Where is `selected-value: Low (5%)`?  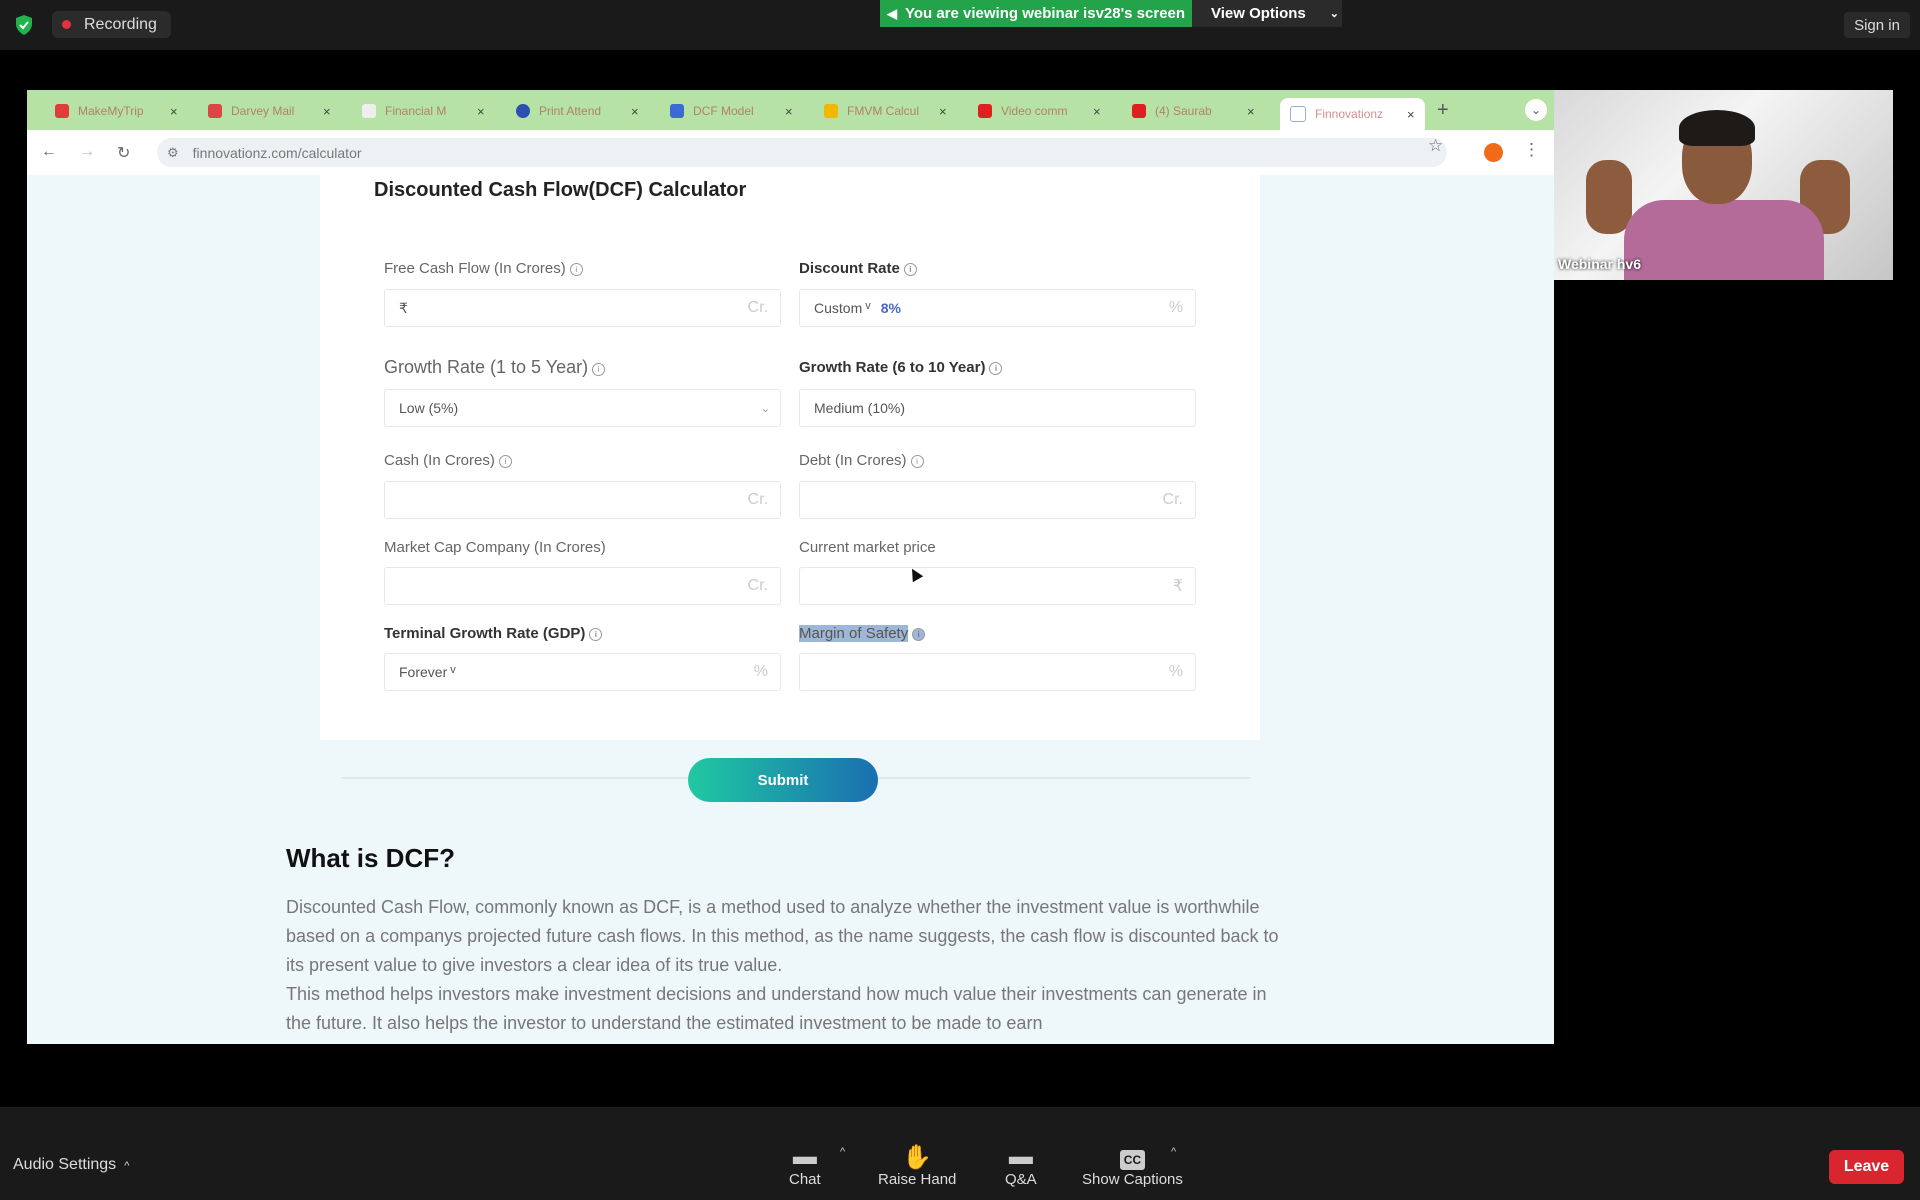 selected-value: Low (5%) is located at coordinates (429, 408).